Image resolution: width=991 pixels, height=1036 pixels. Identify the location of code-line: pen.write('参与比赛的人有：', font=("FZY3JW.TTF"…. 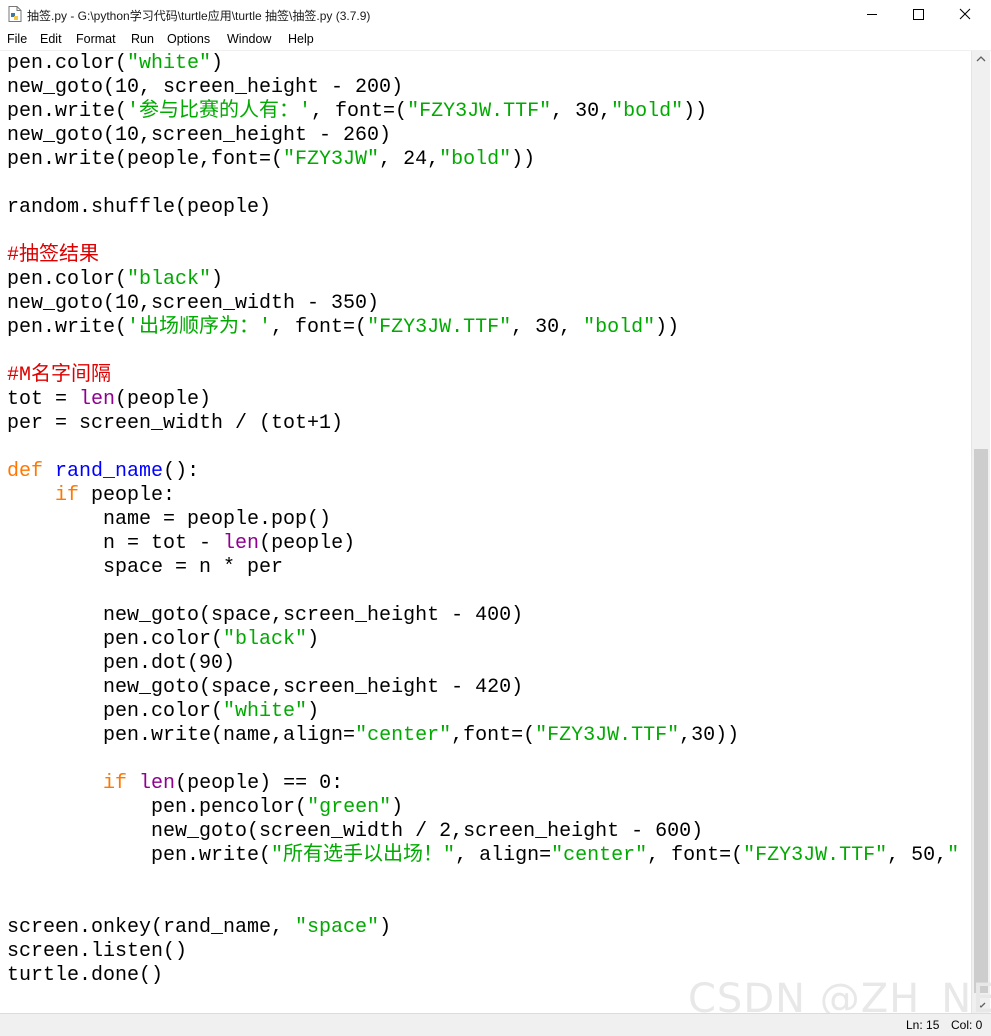
(357, 112).